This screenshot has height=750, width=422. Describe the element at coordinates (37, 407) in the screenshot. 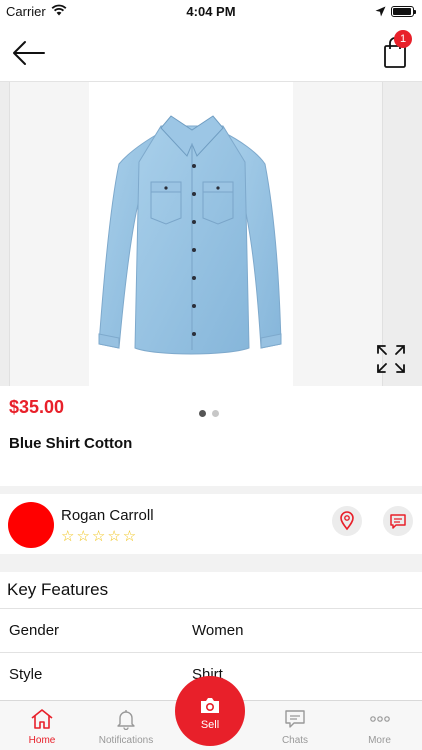

I see `product-price: $35.00` at that location.